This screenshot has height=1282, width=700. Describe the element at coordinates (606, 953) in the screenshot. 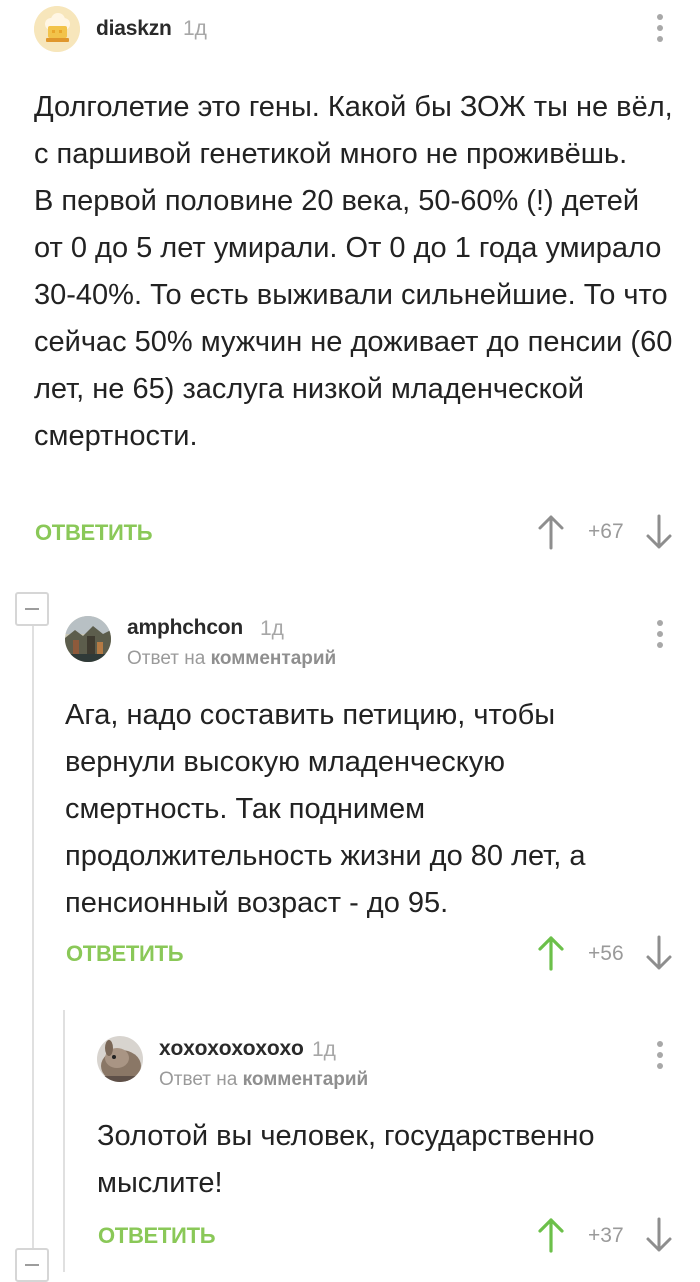

I see `rating: +56` at that location.